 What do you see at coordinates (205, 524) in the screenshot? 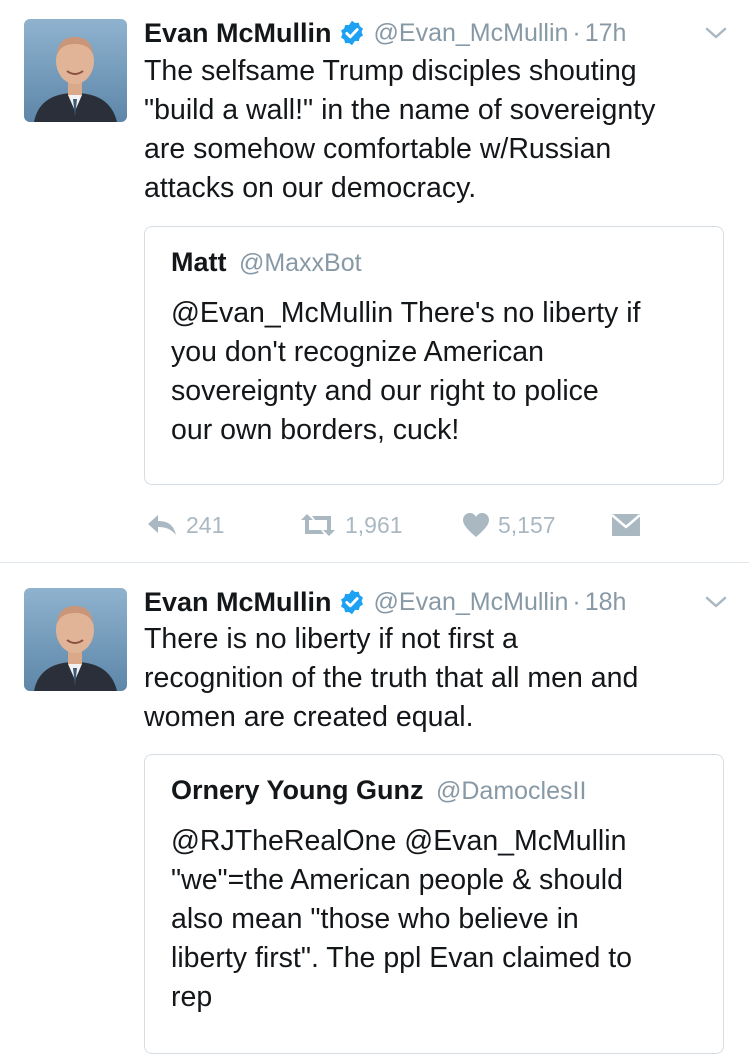
I see `reply-count: 241` at bounding box center [205, 524].